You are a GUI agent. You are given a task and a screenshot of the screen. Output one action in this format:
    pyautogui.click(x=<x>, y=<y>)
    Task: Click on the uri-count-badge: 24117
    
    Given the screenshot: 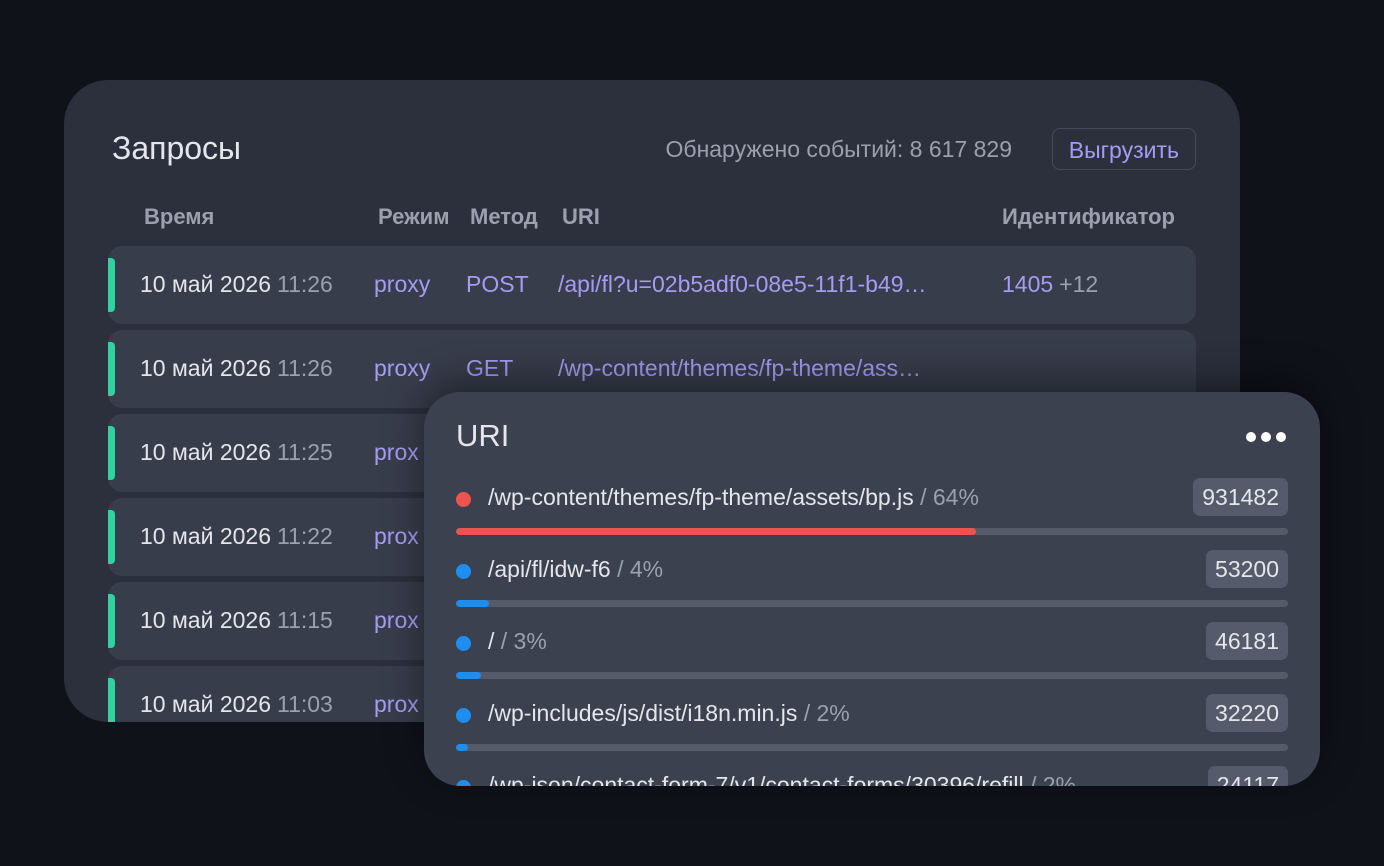 What is the action you would take?
    pyautogui.click(x=1247, y=776)
    